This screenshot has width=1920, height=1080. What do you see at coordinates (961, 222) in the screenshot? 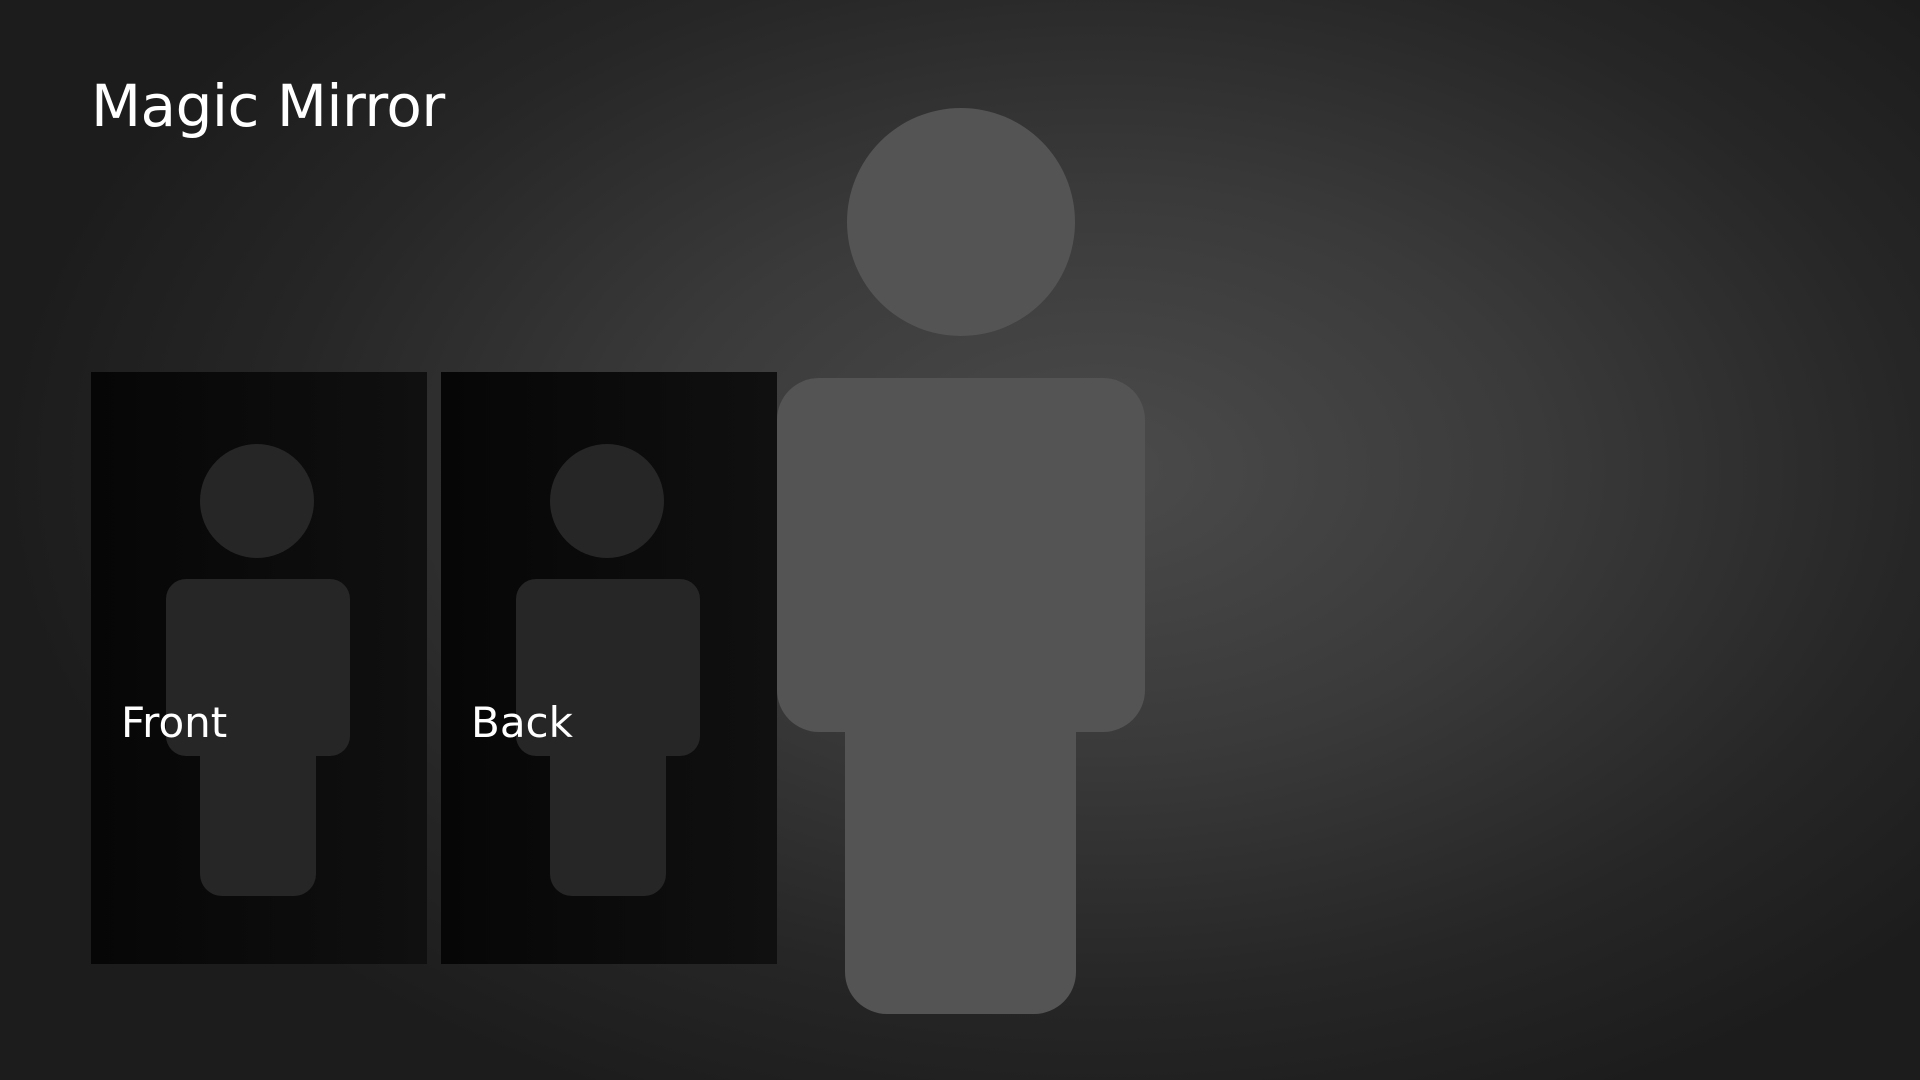
I see `silhouette-head` at bounding box center [961, 222].